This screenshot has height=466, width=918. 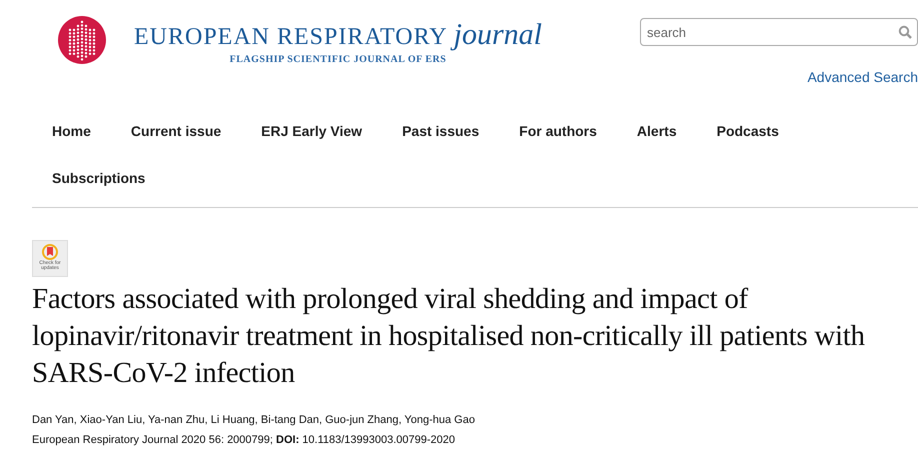 What do you see at coordinates (656, 131) in the screenshot?
I see `nav-link: Alerts` at bounding box center [656, 131].